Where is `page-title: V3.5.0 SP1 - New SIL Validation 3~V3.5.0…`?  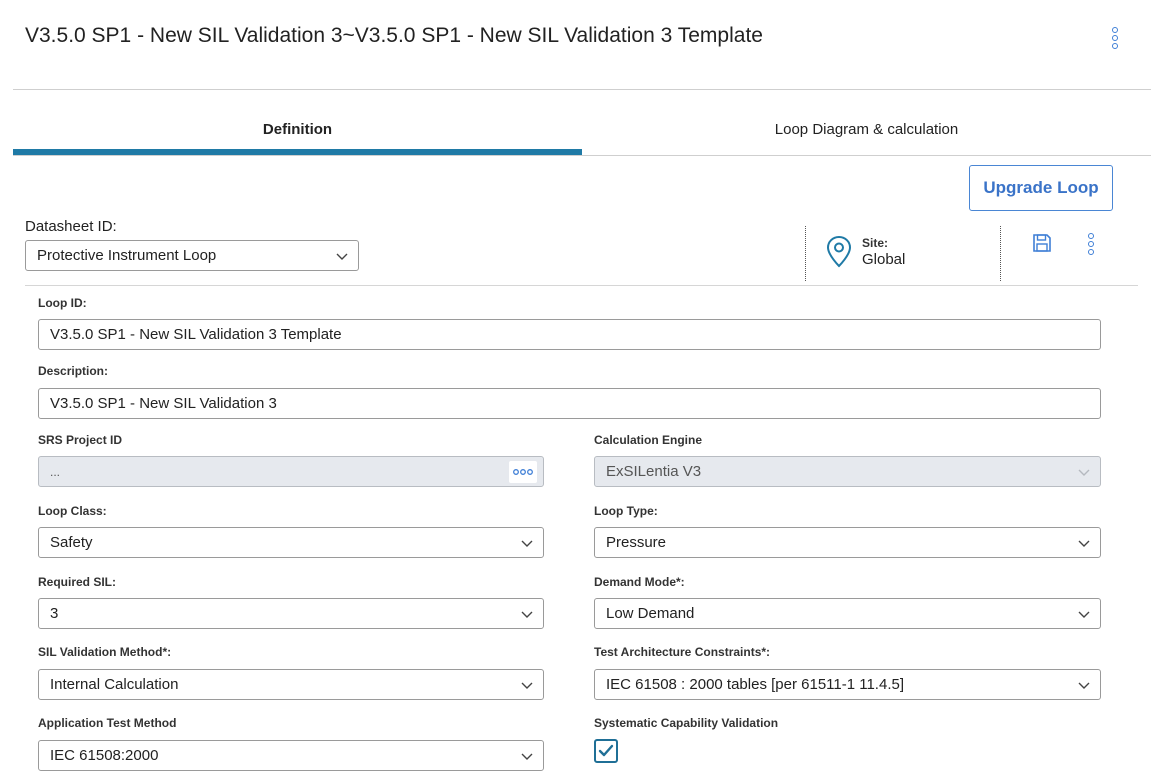 page-title: V3.5.0 SP1 - New SIL Validation 3~V3.5.0… is located at coordinates (394, 35).